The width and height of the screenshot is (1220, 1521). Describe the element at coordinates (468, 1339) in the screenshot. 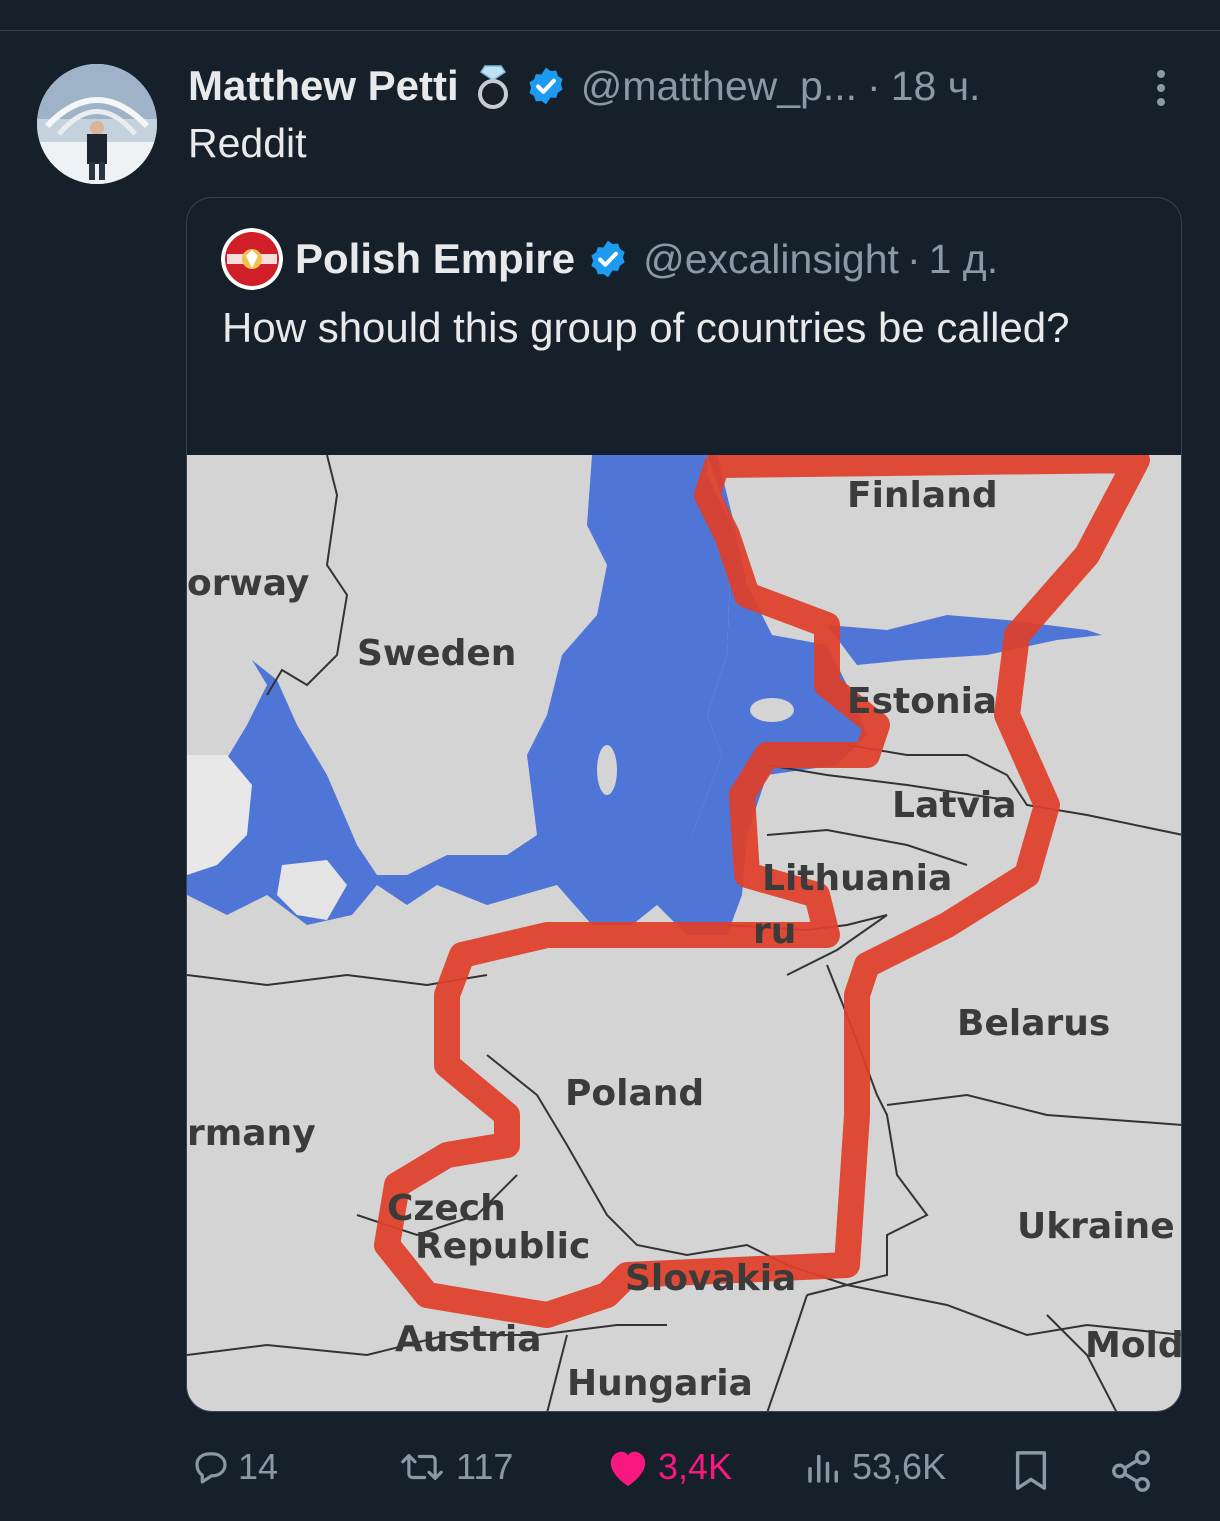

I see `map-label-austria: Austria` at that location.